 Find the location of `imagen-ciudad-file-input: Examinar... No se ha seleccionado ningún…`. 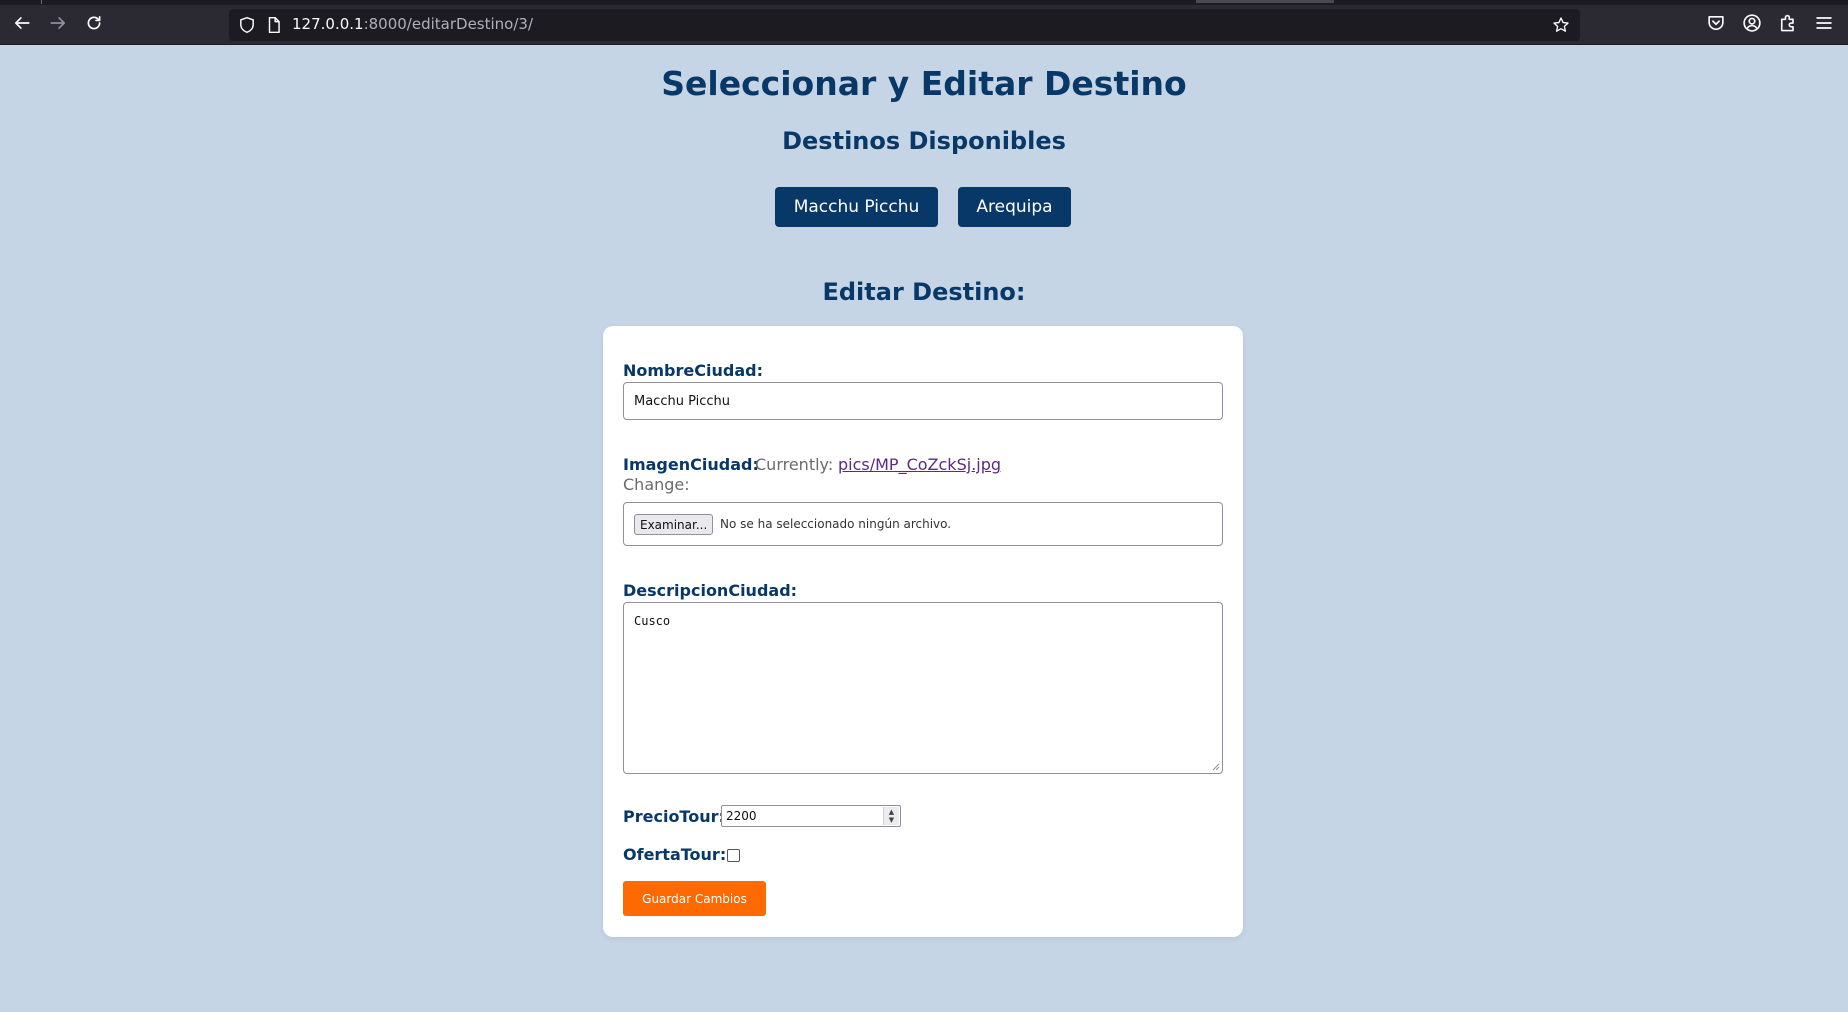

imagen-ciudad-file-input: Examinar... No se ha seleccionado ningún… is located at coordinates (923, 524).